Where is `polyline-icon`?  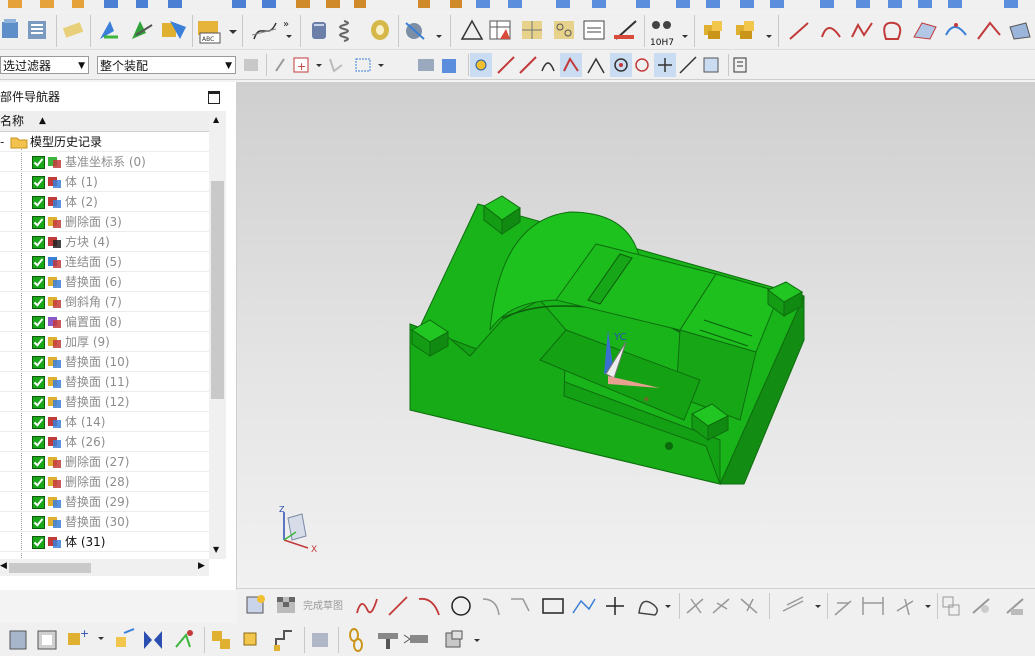
polyline-icon is located at coordinates (584, 606).